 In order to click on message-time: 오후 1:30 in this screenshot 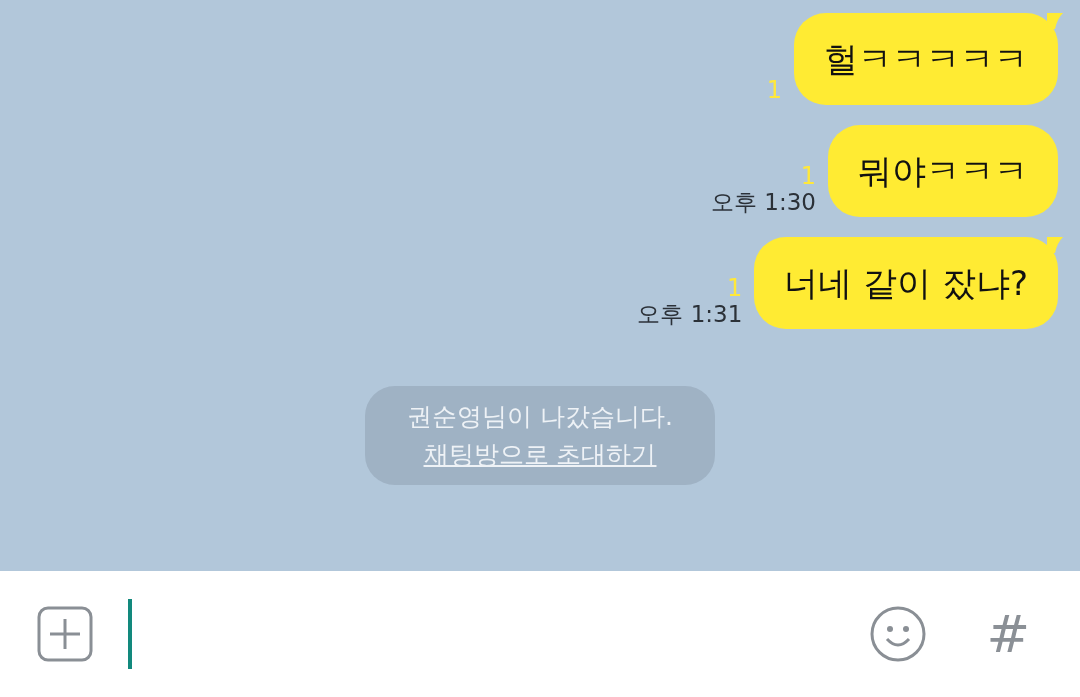, I will do `click(763, 202)`.